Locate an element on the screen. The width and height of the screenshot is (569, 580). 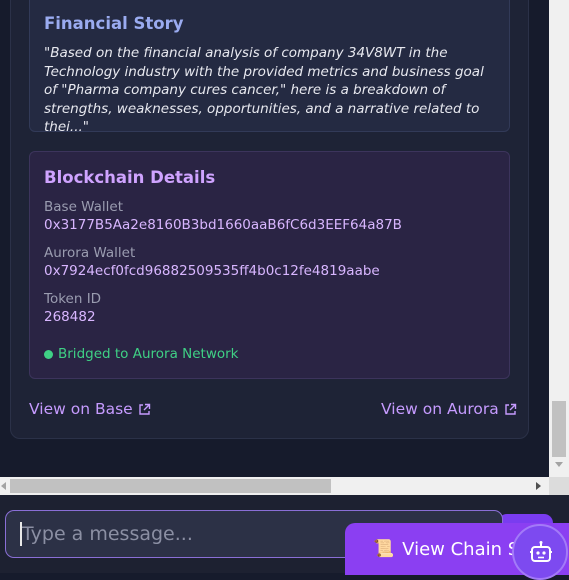
bridge-status-text: Bridged to Aurora Network is located at coordinates (148, 354).